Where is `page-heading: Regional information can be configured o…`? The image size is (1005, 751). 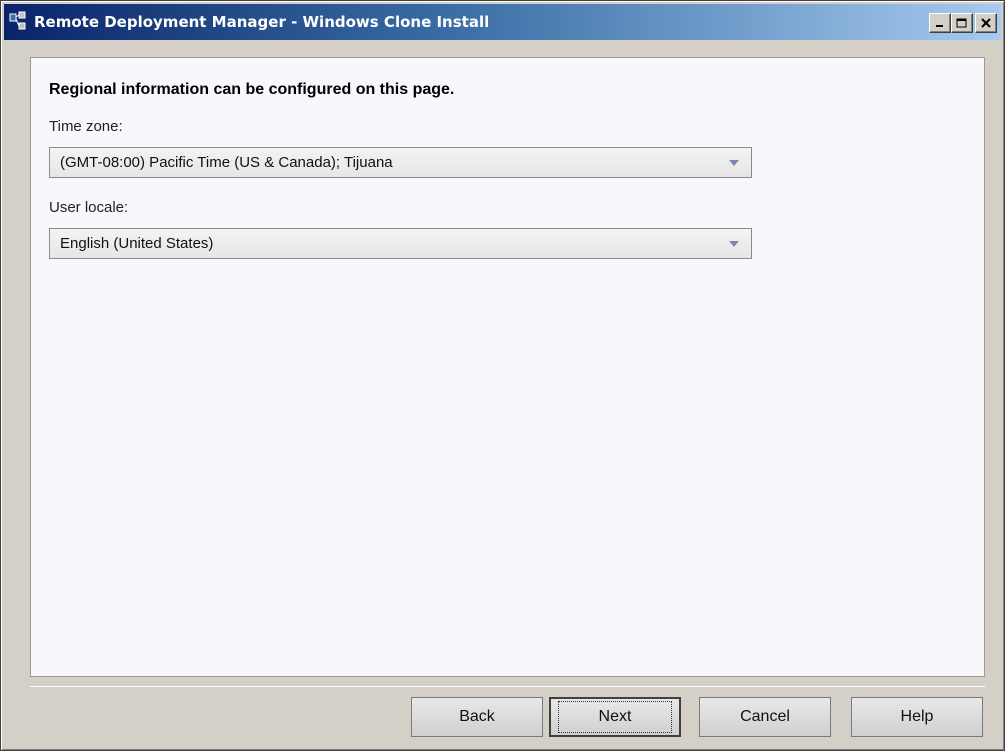
page-heading: Regional information can be configured o… is located at coordinates (252, 89).